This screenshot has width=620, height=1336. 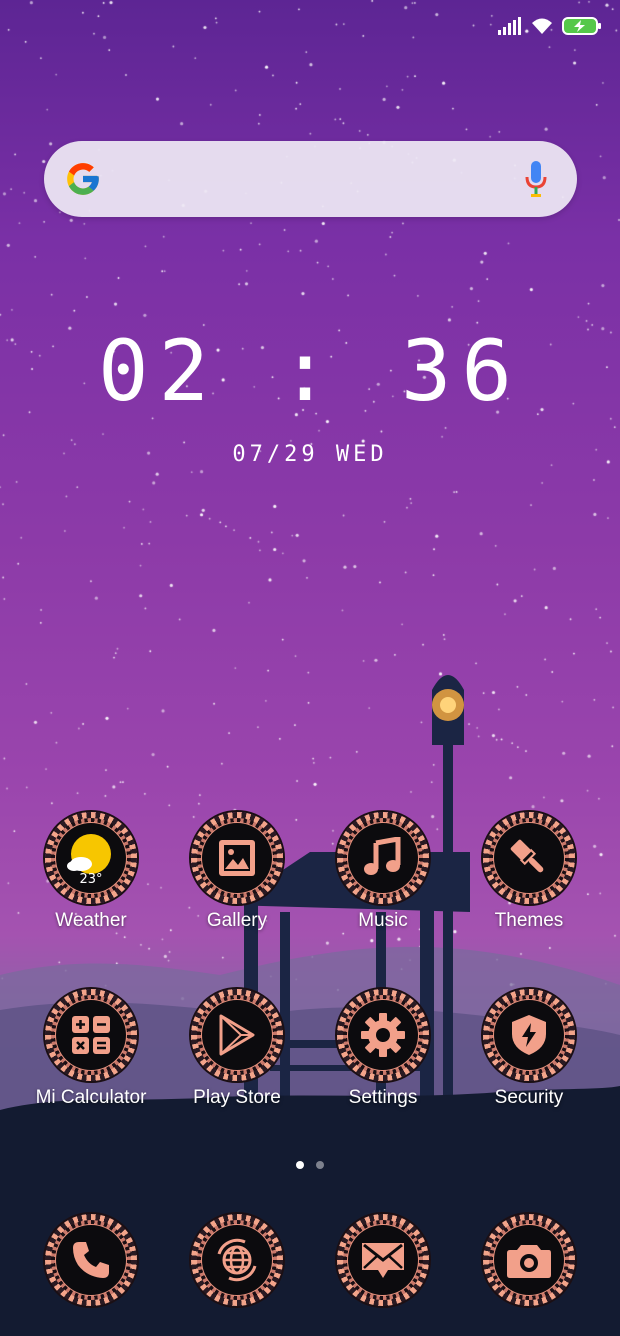 I want to click on app-weather: 23° Weather, so click(x=91, y=872).